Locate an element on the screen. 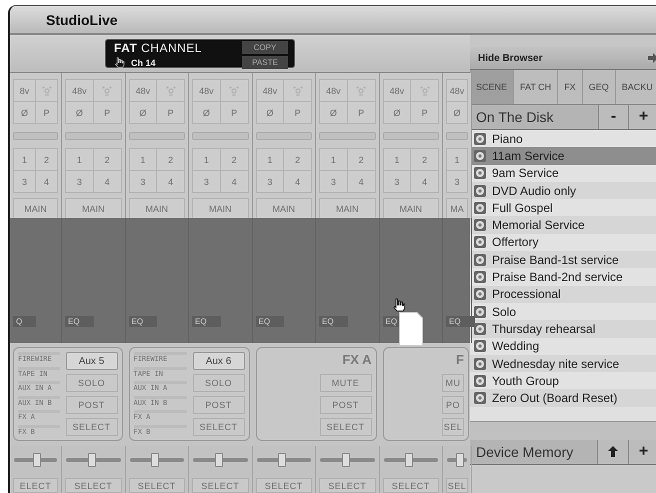  paste-button: PASTE is located at coordinates (265, 62).